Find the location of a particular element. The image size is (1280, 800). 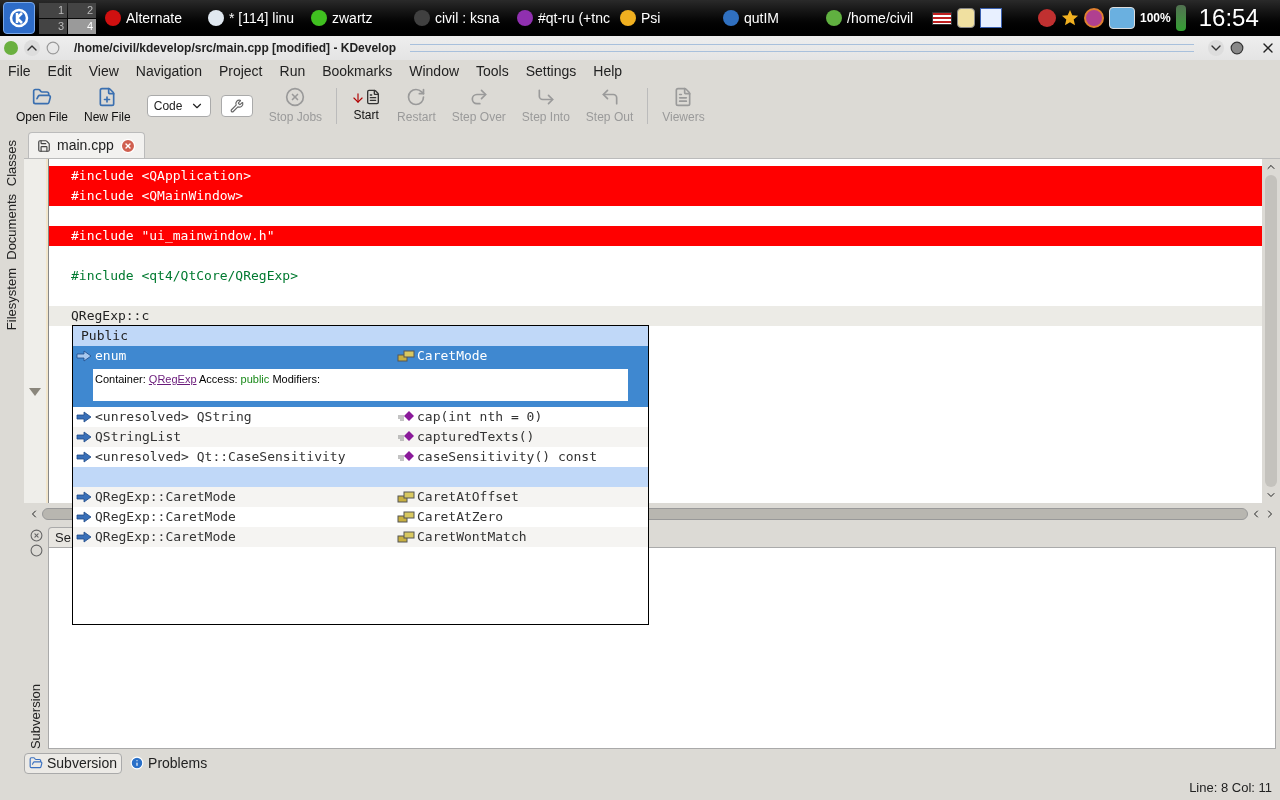

symbol-name: caseSensitivity() const is located at coordinates (507, 457).